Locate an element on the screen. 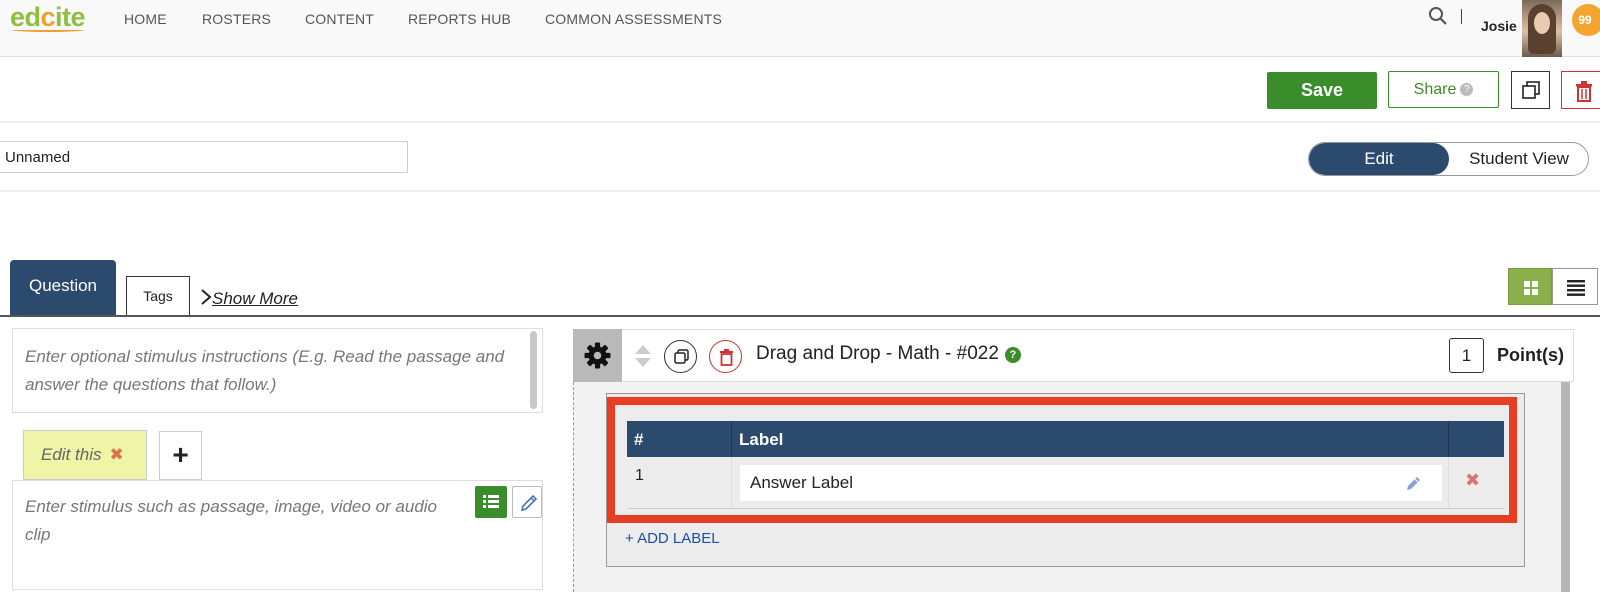 Image resolution: width=1600 pixels, height=592 pixels. tab-tags: Tags is located at coordinates (158, 296).